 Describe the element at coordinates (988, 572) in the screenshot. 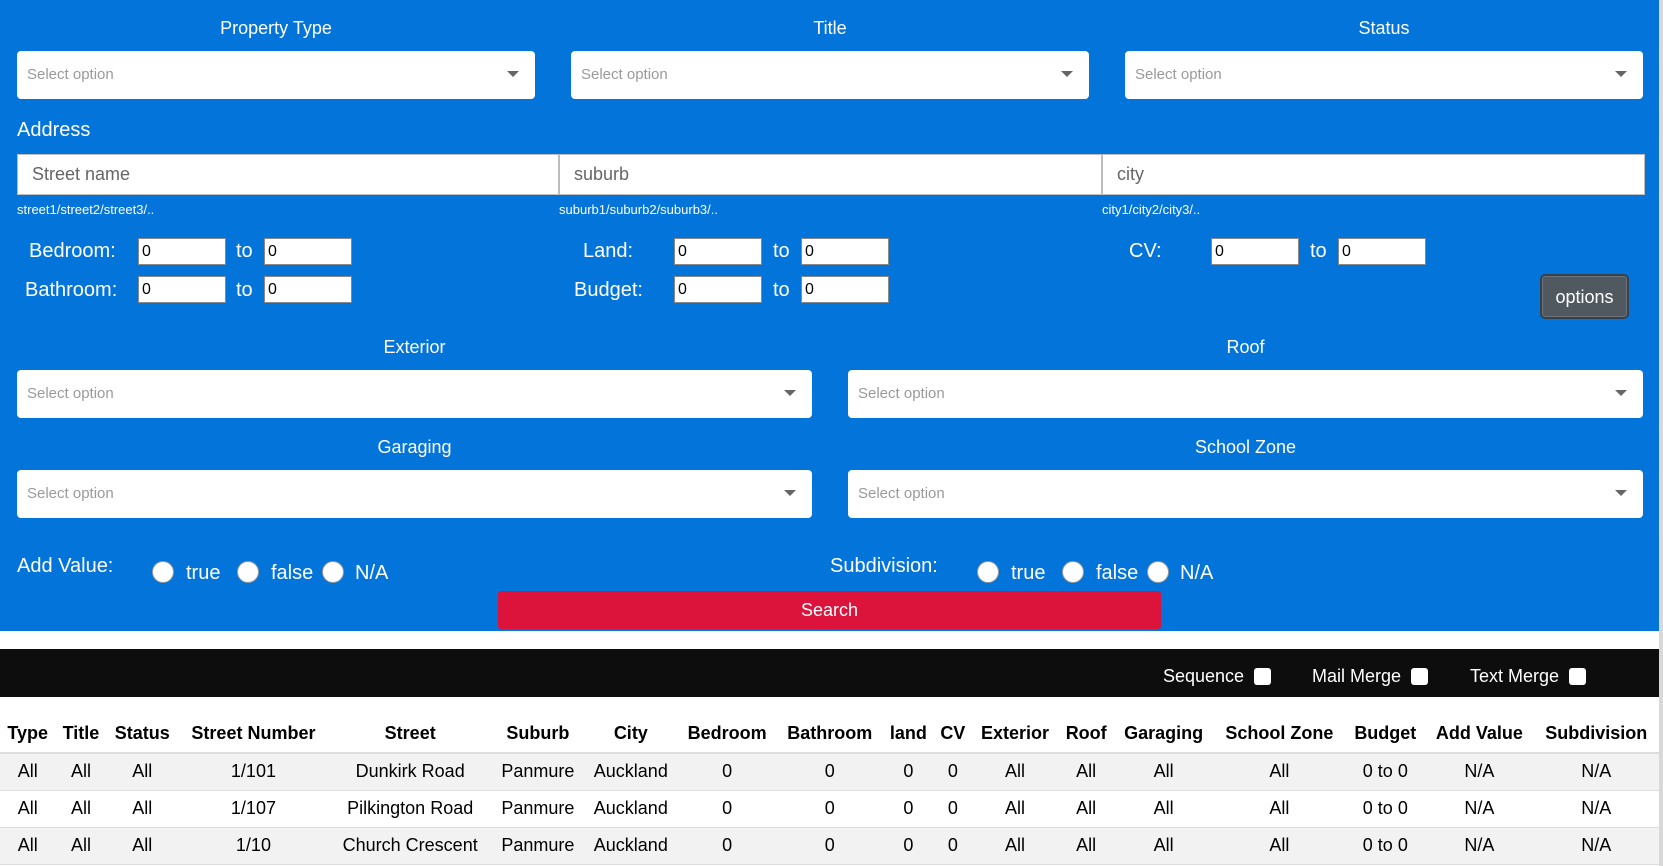

I see `subdivision-true-radio` at that location.